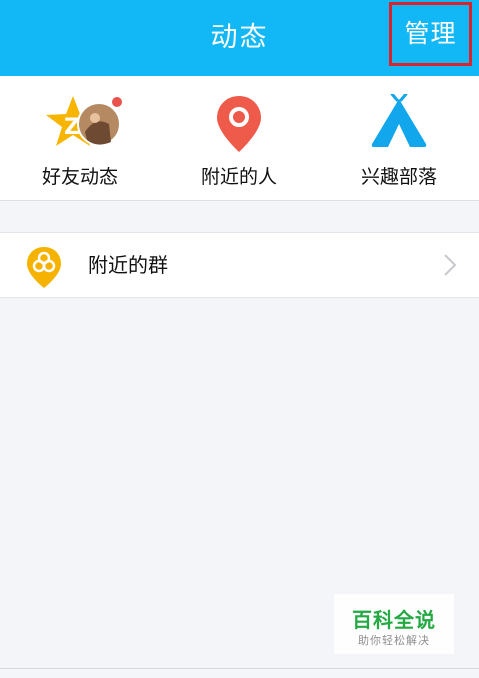  Describe the element at coordinates (239, 265) in the screenshot. I see `list-item-nearby-groups: 附近的群` at that location.